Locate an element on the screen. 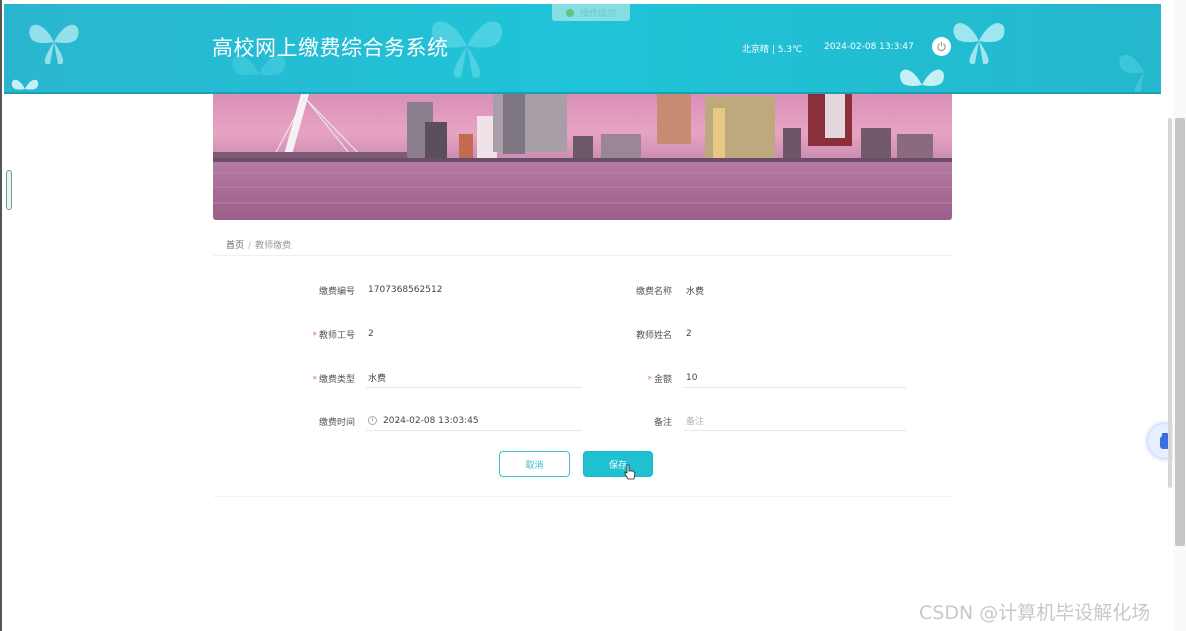  breadcrumb-home: 首页 is located at coordinates (235, 246).